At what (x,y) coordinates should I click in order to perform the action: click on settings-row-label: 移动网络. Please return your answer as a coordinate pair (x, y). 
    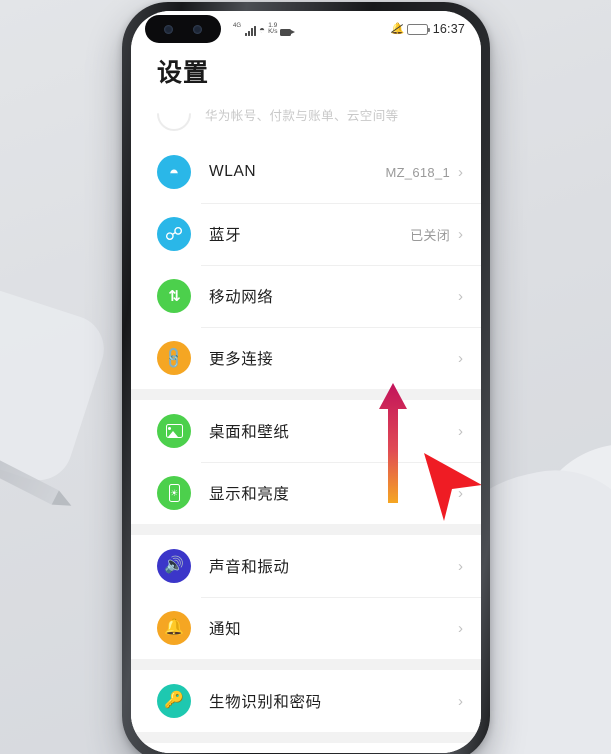
    Looking at the image, I should click on (241, 297).